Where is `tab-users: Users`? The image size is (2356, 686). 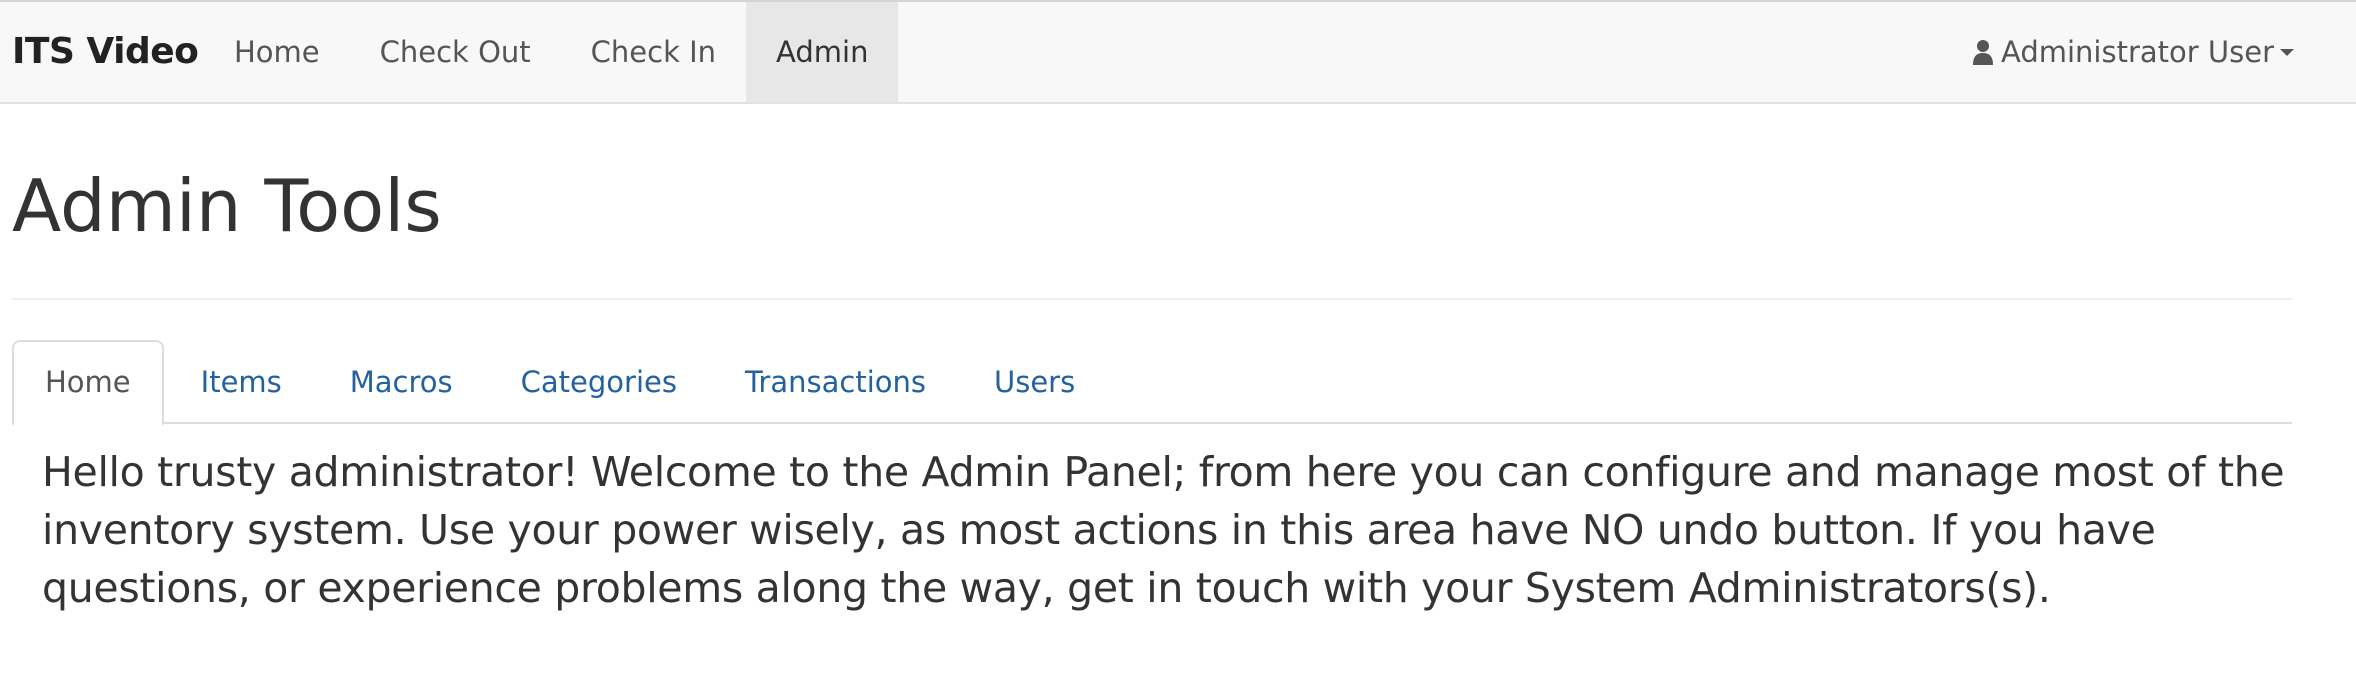 tab-users: Users is located at coordinates (1034, 382).